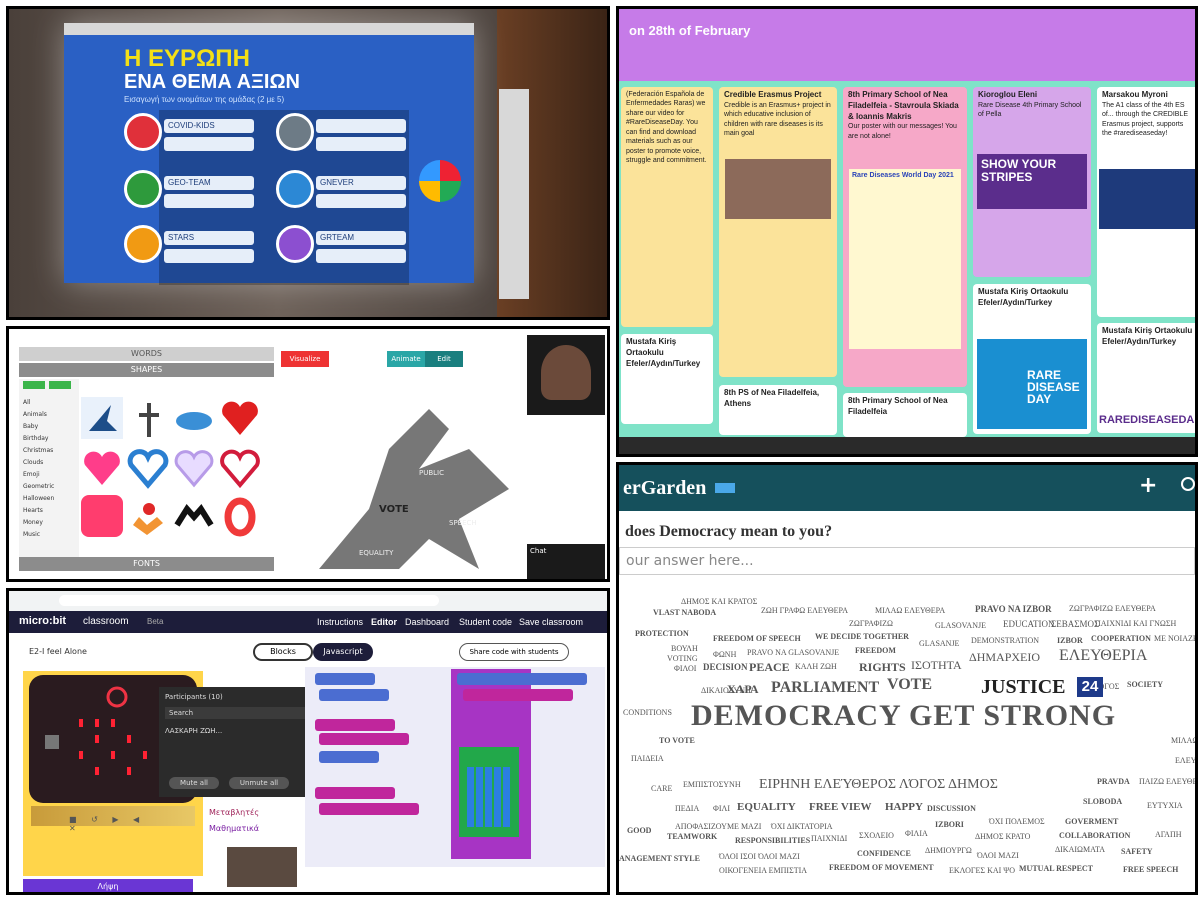  What do you see at coordinates (148, 468) in the screenshot?
I see `blue-heart-shape-icon` at bounding box center [148, 468].